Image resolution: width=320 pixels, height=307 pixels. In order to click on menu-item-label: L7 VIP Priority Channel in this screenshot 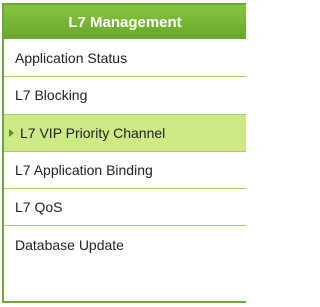, I will do `click(93, 132)`.